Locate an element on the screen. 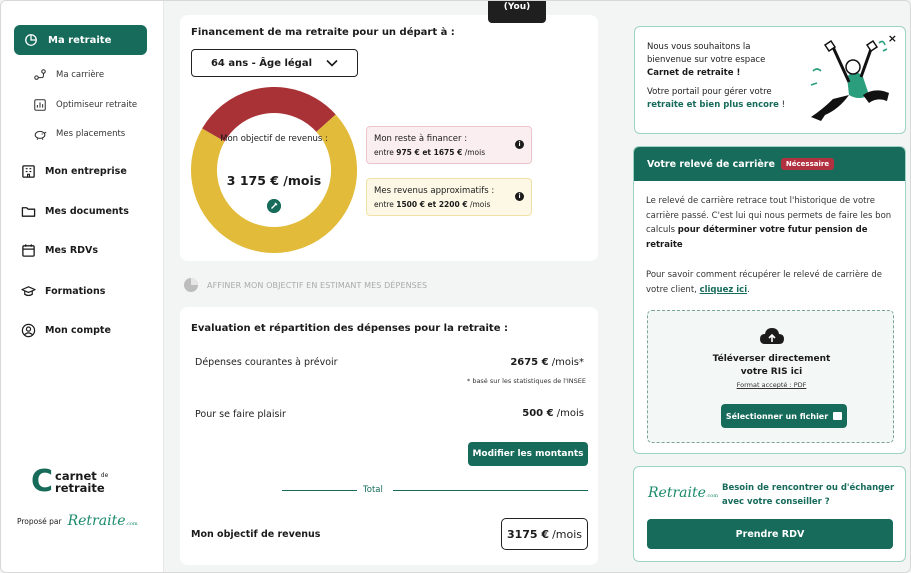 Image resolution: width=911 pixels, height=573 pixels. carnet-de-retraite-logo: C carnet de retraite is located at coordinates (69, 482).